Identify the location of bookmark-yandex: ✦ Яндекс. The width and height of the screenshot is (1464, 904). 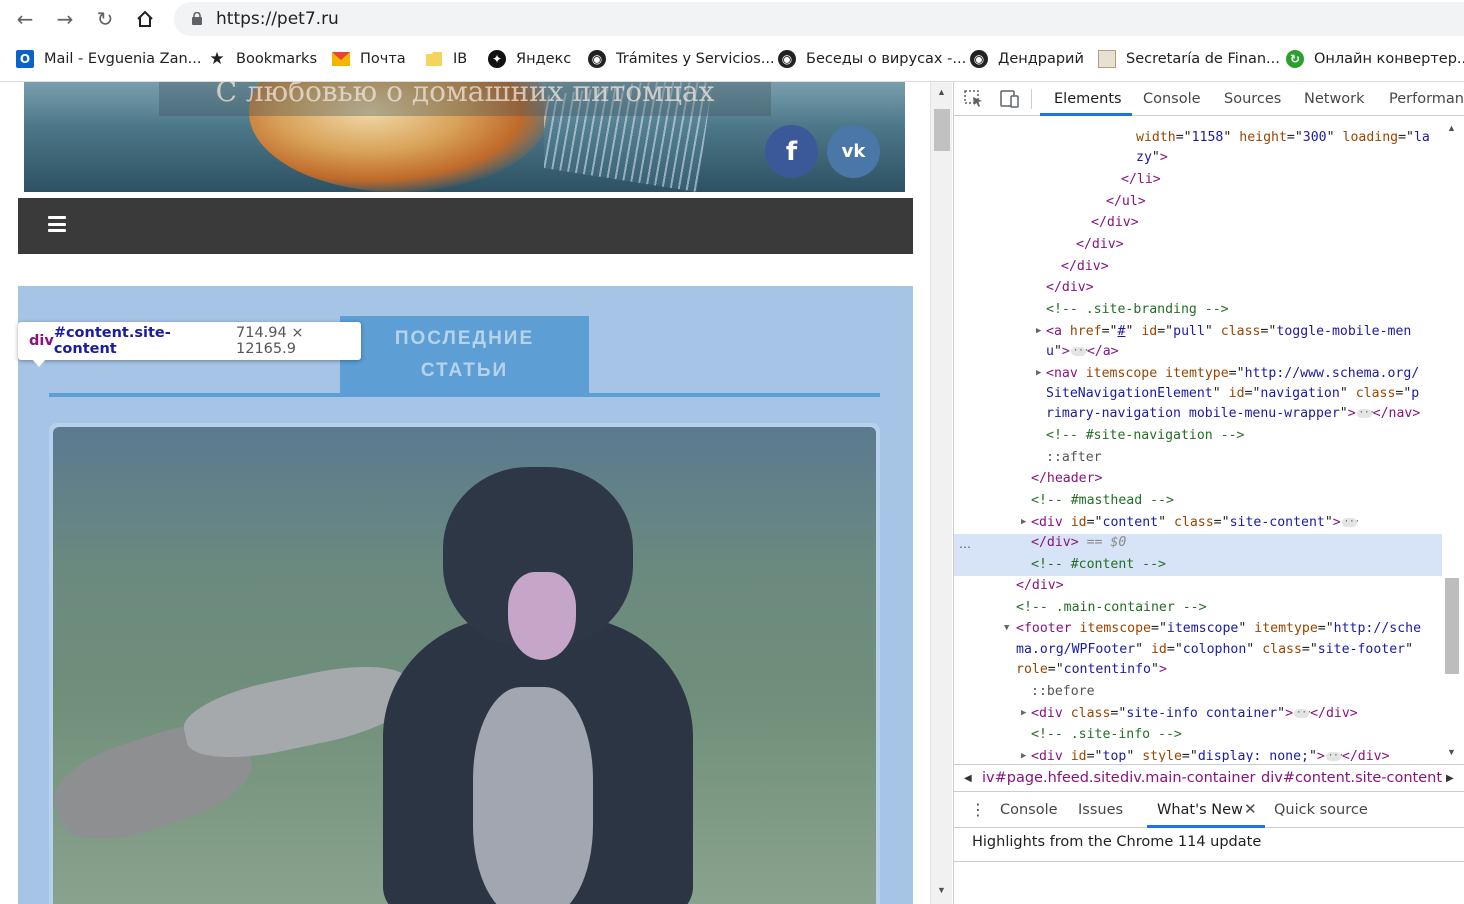
(529, 59).